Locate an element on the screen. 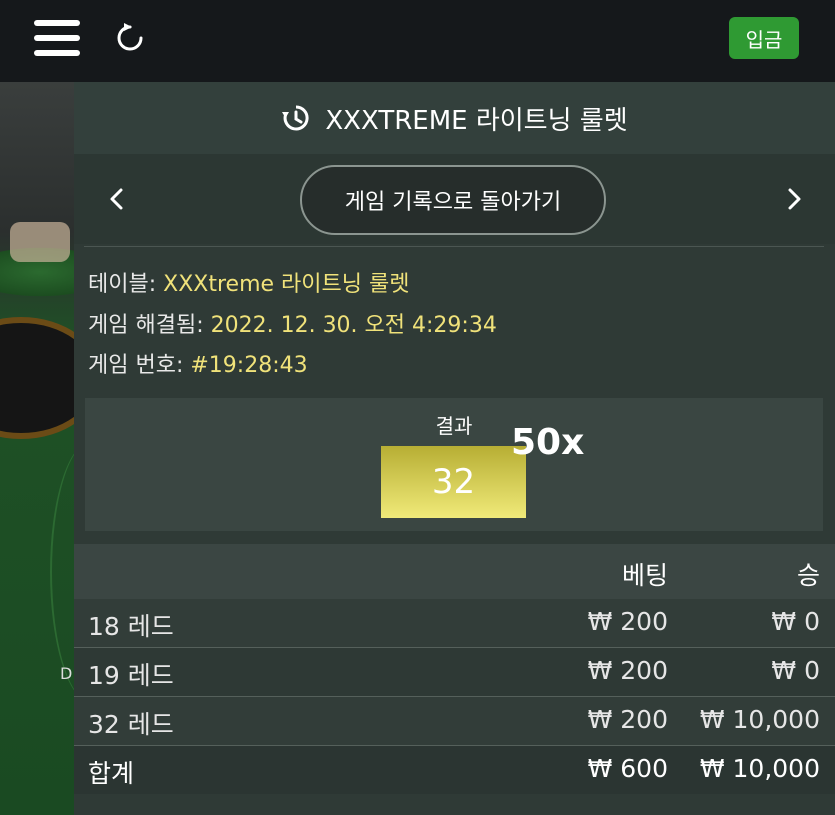 The width and height of the screenshot is (835, 815). background-casino-scene: D is located at coordinates (38, 448).